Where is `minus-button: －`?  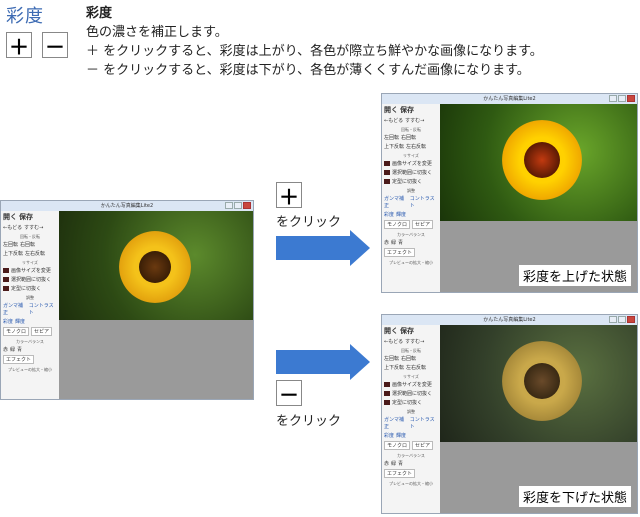 minus-button: － is located at coordinates (55, 45).